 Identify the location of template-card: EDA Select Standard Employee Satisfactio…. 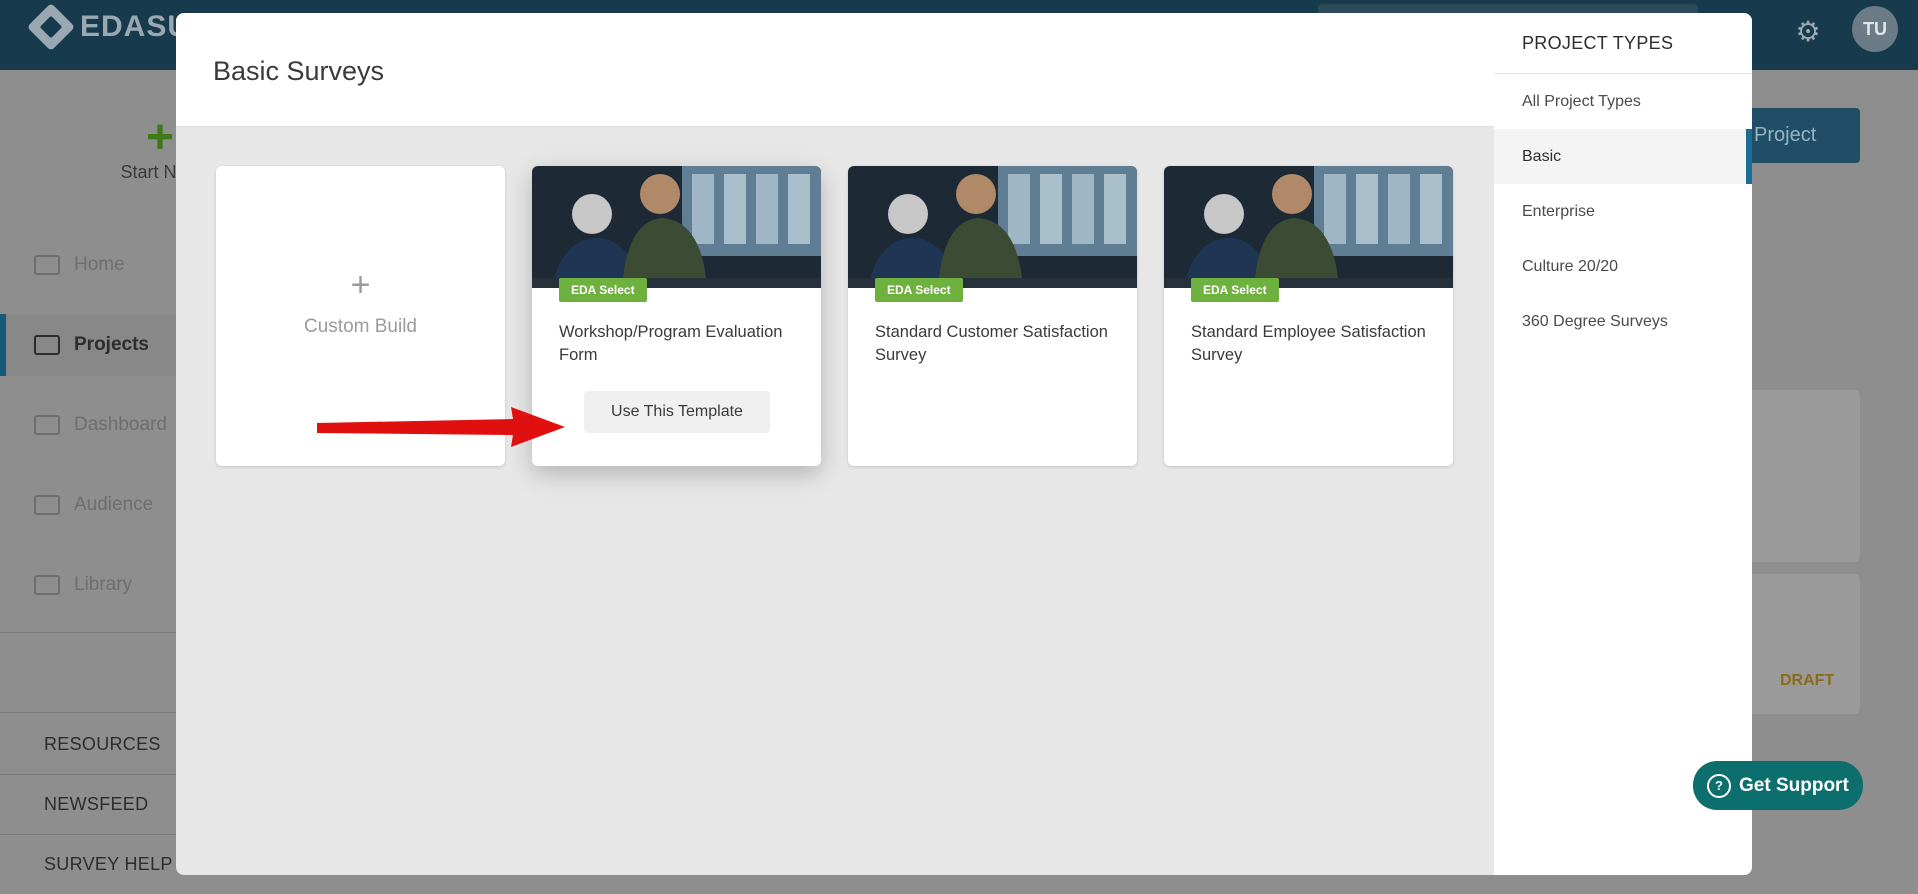
(1308, 316).